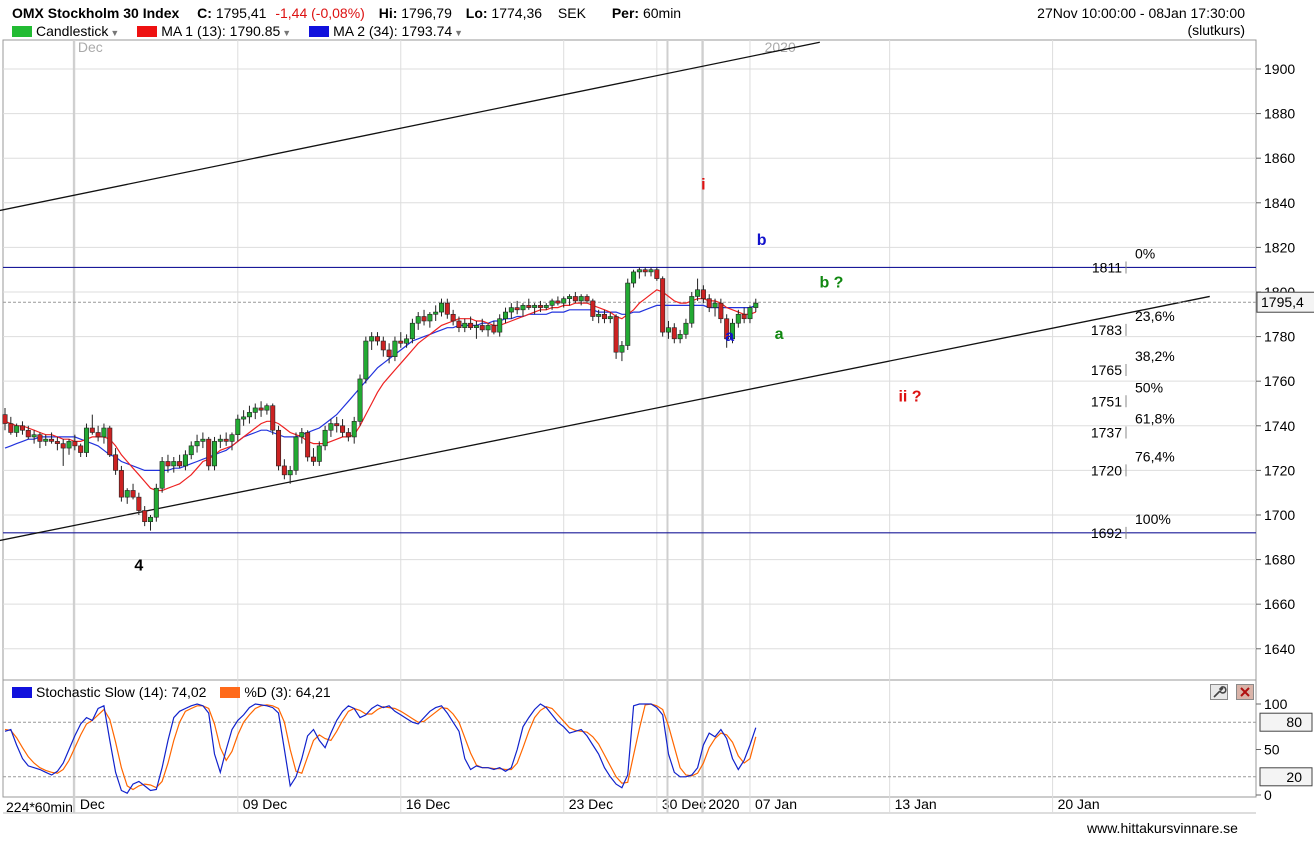 The height and width of the screenshot is (846, 1314). I want to click on close-value: 1795,41, so click(241, 13).